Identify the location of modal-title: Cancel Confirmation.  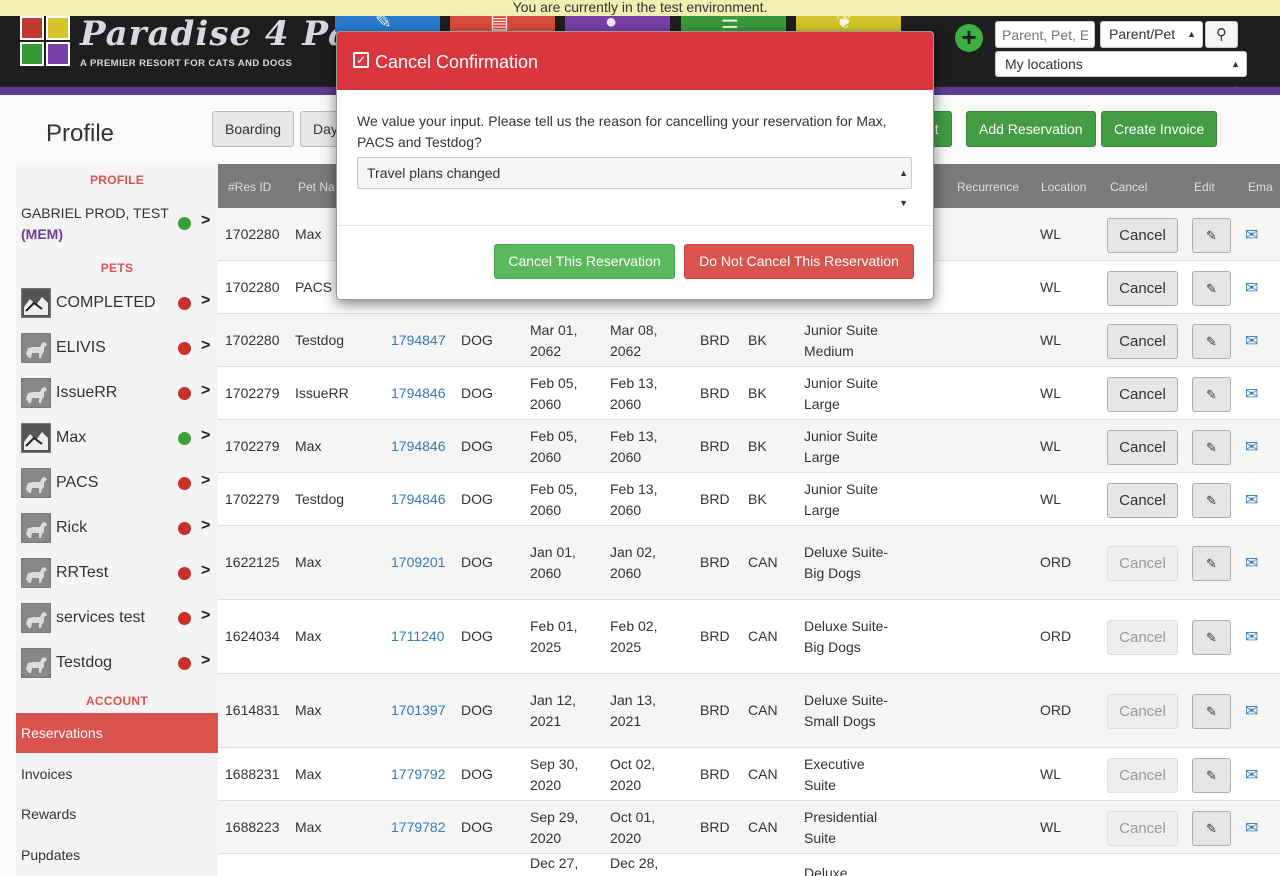
(457, 62).